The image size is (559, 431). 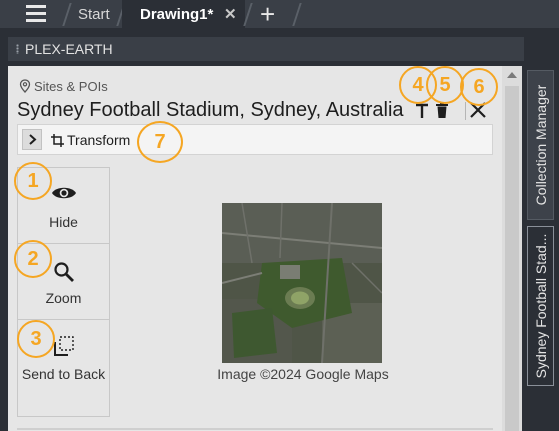 What do you see at coordinates (94, 14) in the screenshot?
I see `tab-start: Start` at bounding box center [94, 14].